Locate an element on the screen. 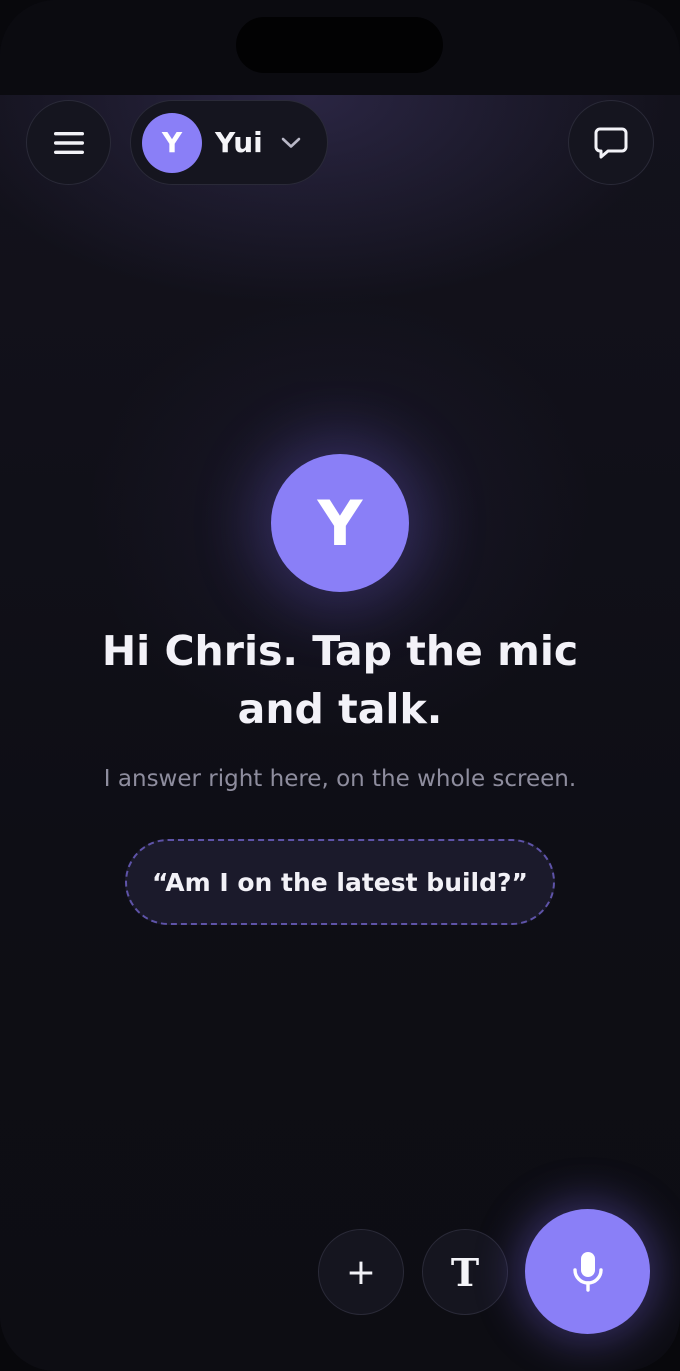 The height and width of the screenshot is (1371, 680). mic-button is located at coordinates (587, 1271).